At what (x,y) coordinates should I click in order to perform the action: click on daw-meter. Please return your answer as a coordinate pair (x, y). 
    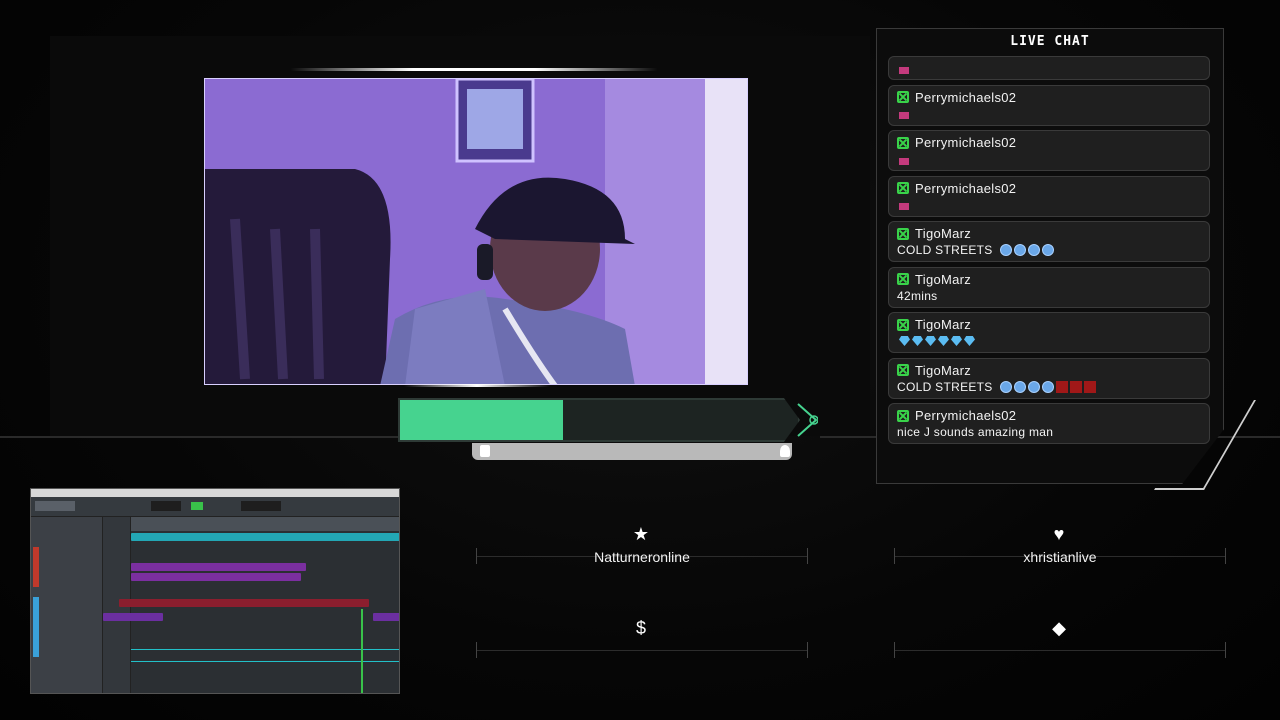
    Looking at the image, I should click on (362, 651).